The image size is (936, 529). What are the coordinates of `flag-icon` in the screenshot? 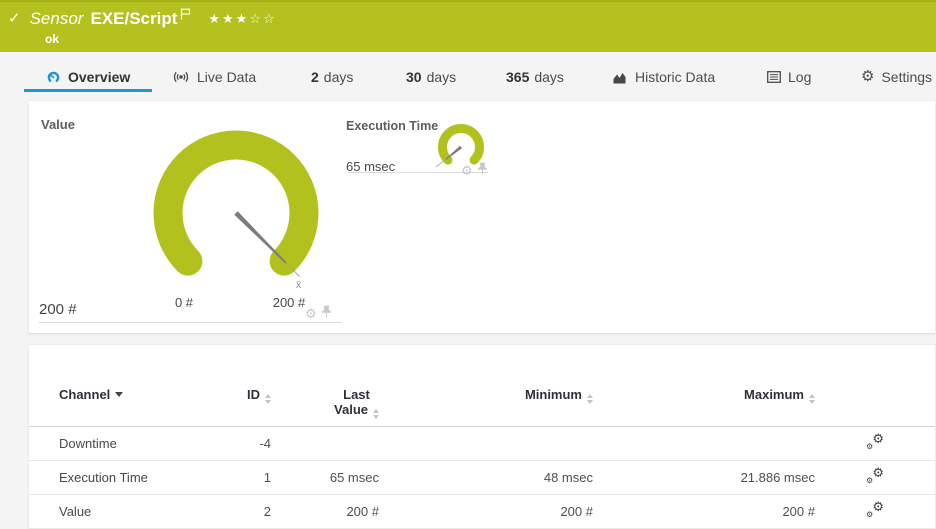 It's located at (186, 16).